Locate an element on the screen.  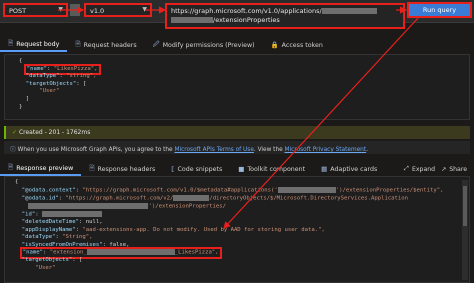
tab-response-headers: 🗎 Response headers is located at coordinates (122, 169).